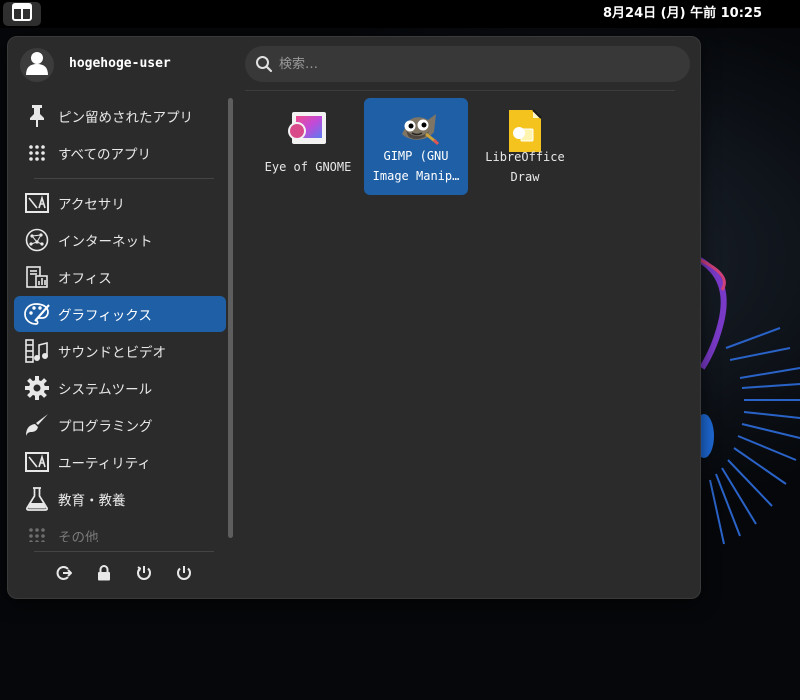  Describe the element at coordinates (120, 277) in the screenshot. I see `sidebar-item-office: オフィス` at that location.